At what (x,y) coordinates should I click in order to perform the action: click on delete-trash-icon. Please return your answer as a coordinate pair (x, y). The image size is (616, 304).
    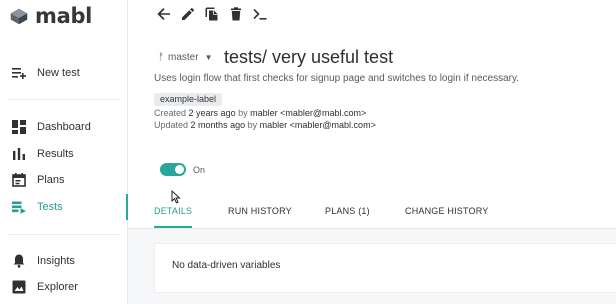
    Looking at the image, I should click on (236, 14).